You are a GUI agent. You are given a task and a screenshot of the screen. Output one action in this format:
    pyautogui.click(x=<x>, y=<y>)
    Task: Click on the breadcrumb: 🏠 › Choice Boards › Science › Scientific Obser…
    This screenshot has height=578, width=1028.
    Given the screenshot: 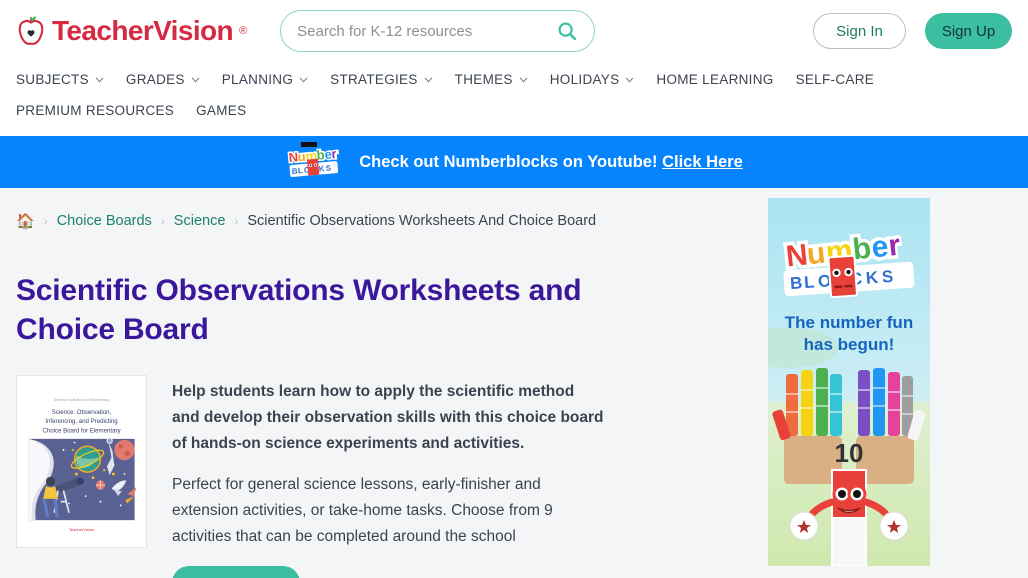 What is the action you would take?
    pyautogui.click(x=326, y=221)
    